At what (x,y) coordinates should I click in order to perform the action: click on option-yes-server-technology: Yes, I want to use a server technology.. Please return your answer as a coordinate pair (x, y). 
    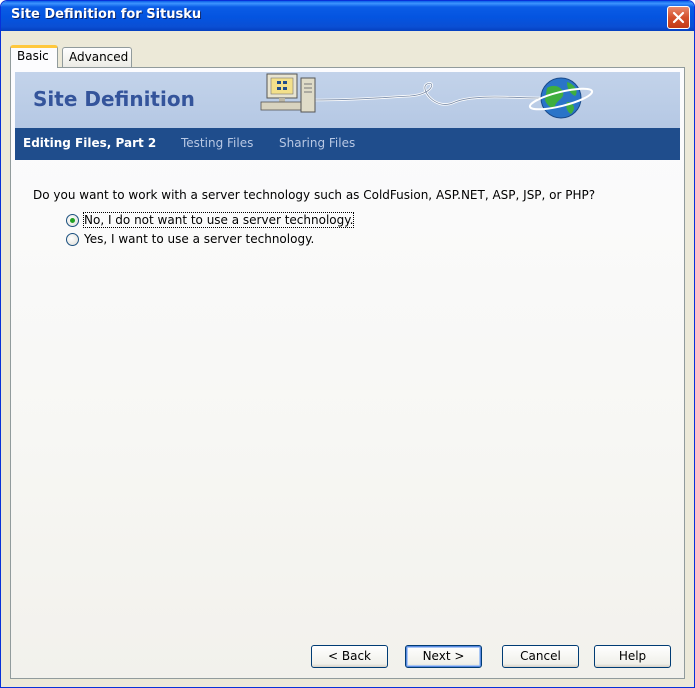
    Looking at the image, I should click on (190, 239).